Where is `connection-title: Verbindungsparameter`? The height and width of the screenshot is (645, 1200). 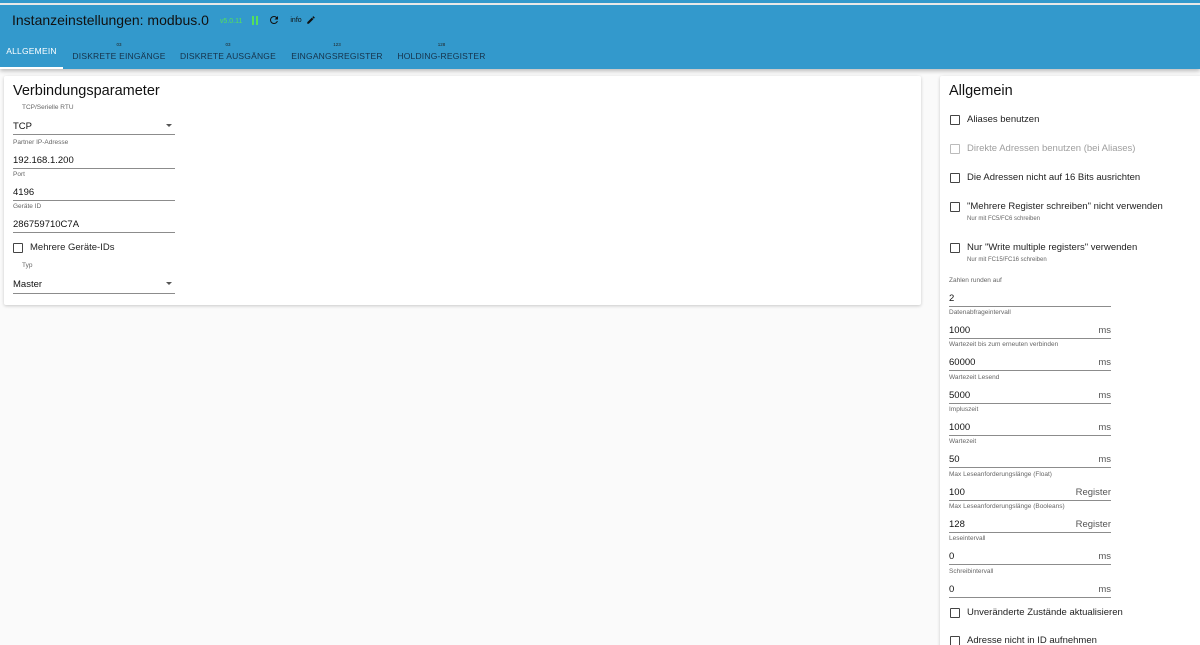 connection-title: Verbindungsparameter is located at coordinates (86, 91).